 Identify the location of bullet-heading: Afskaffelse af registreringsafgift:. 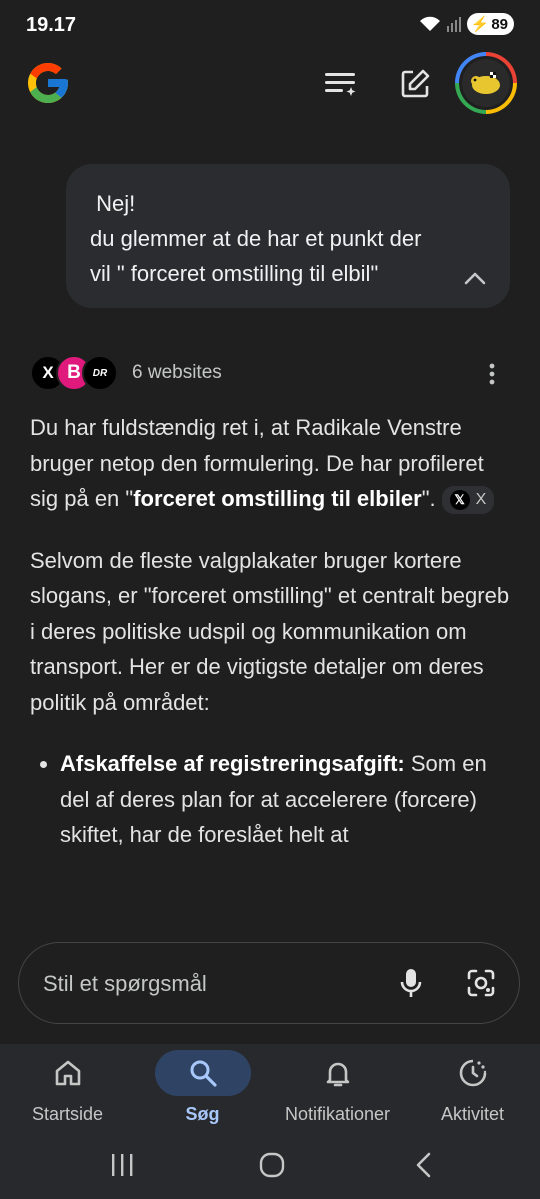
(232, 763).